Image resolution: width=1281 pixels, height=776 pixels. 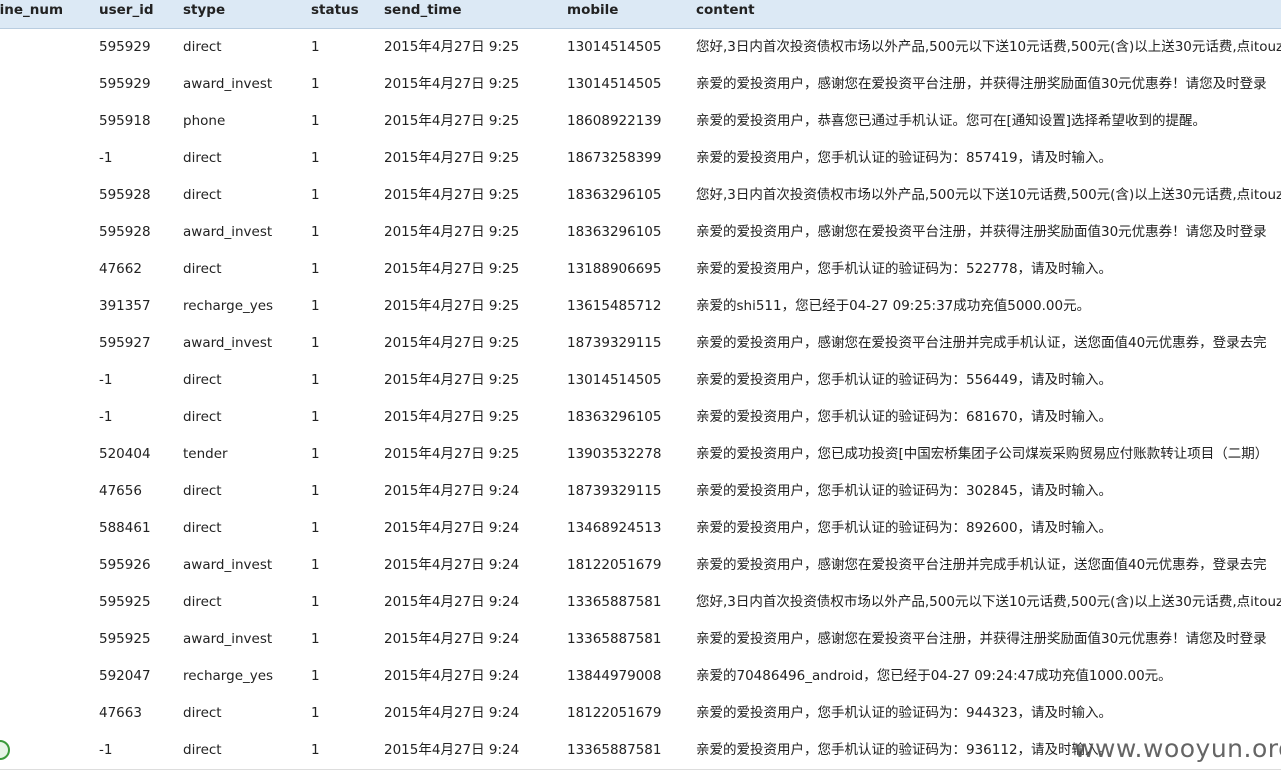 What do you see at coordinates (904, 380) in the screenshot?
I see `cell-content: 亲爱的爱投资用户，您手机认证的验证码为：556449，请及时输入。` at bounding box center [904, 380].